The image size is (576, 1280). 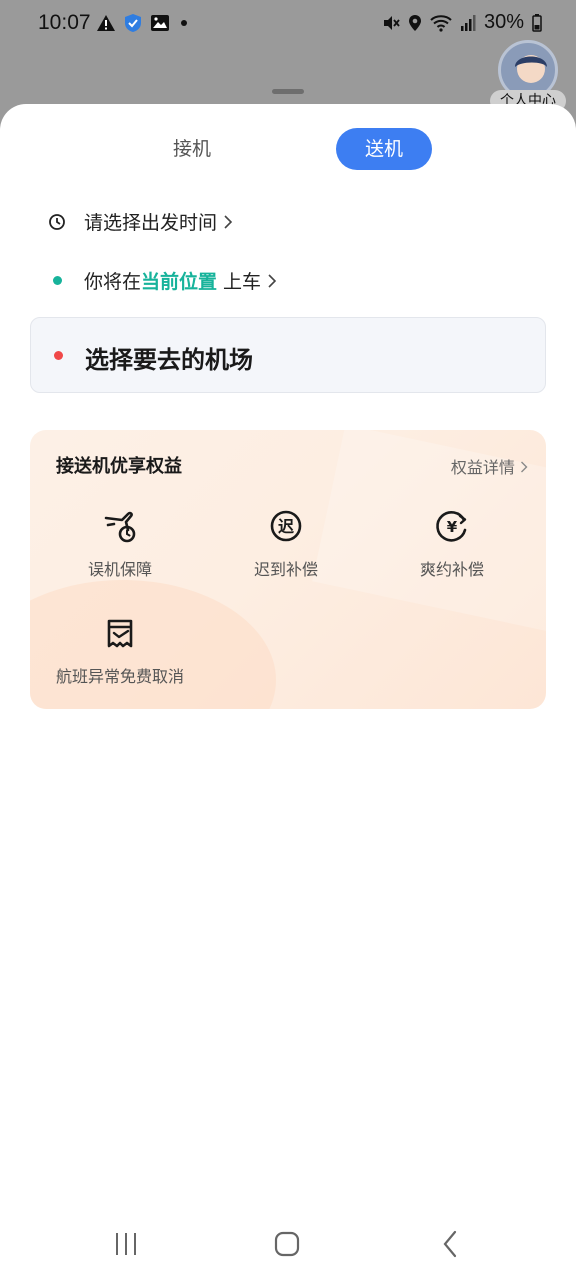 What do you see at coordinates (169, 360) in the screenshot?
I see `destination-label: 选择要去的机场` at bounding box center [169, 360].